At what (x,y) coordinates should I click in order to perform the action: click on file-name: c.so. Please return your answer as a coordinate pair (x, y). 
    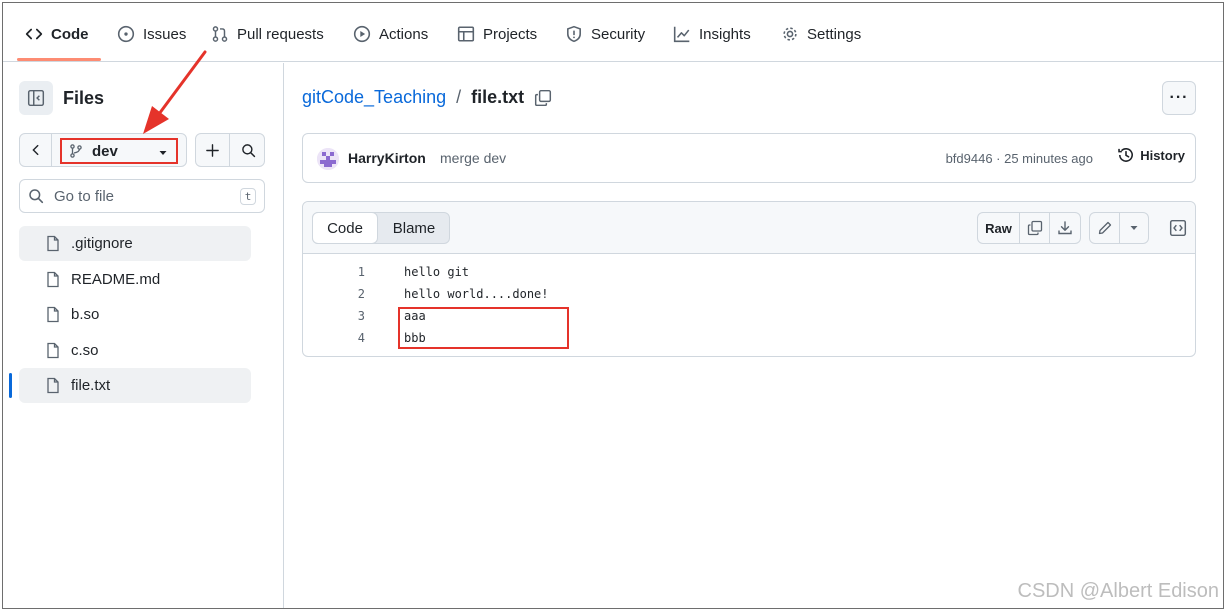
    Looking at the image, I should click on (85, 350).